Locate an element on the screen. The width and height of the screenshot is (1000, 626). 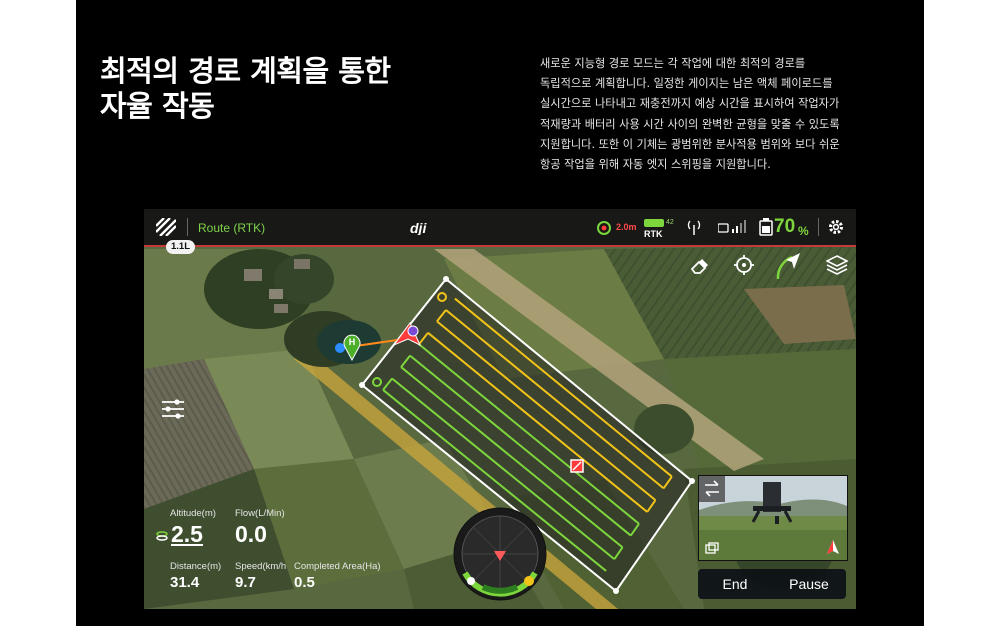
altitude-value: 2.5 is located at coordinates (187, 534).